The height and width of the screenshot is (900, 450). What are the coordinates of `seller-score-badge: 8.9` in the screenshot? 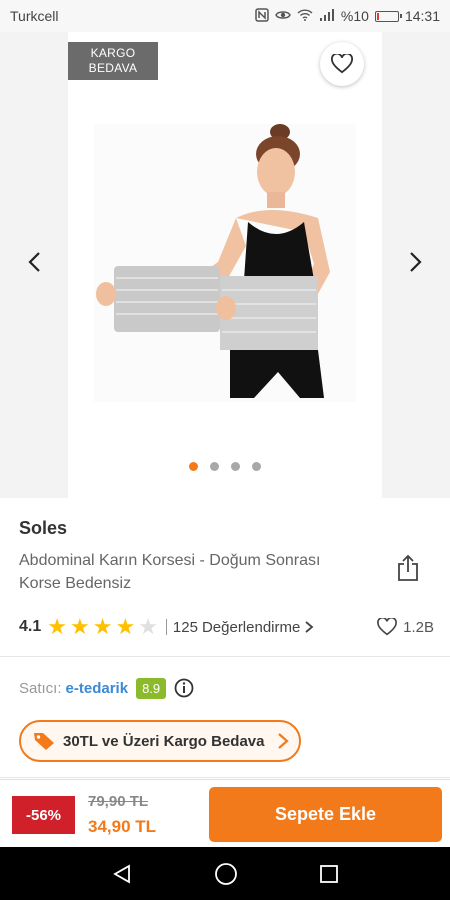 It's located at (151, 688).